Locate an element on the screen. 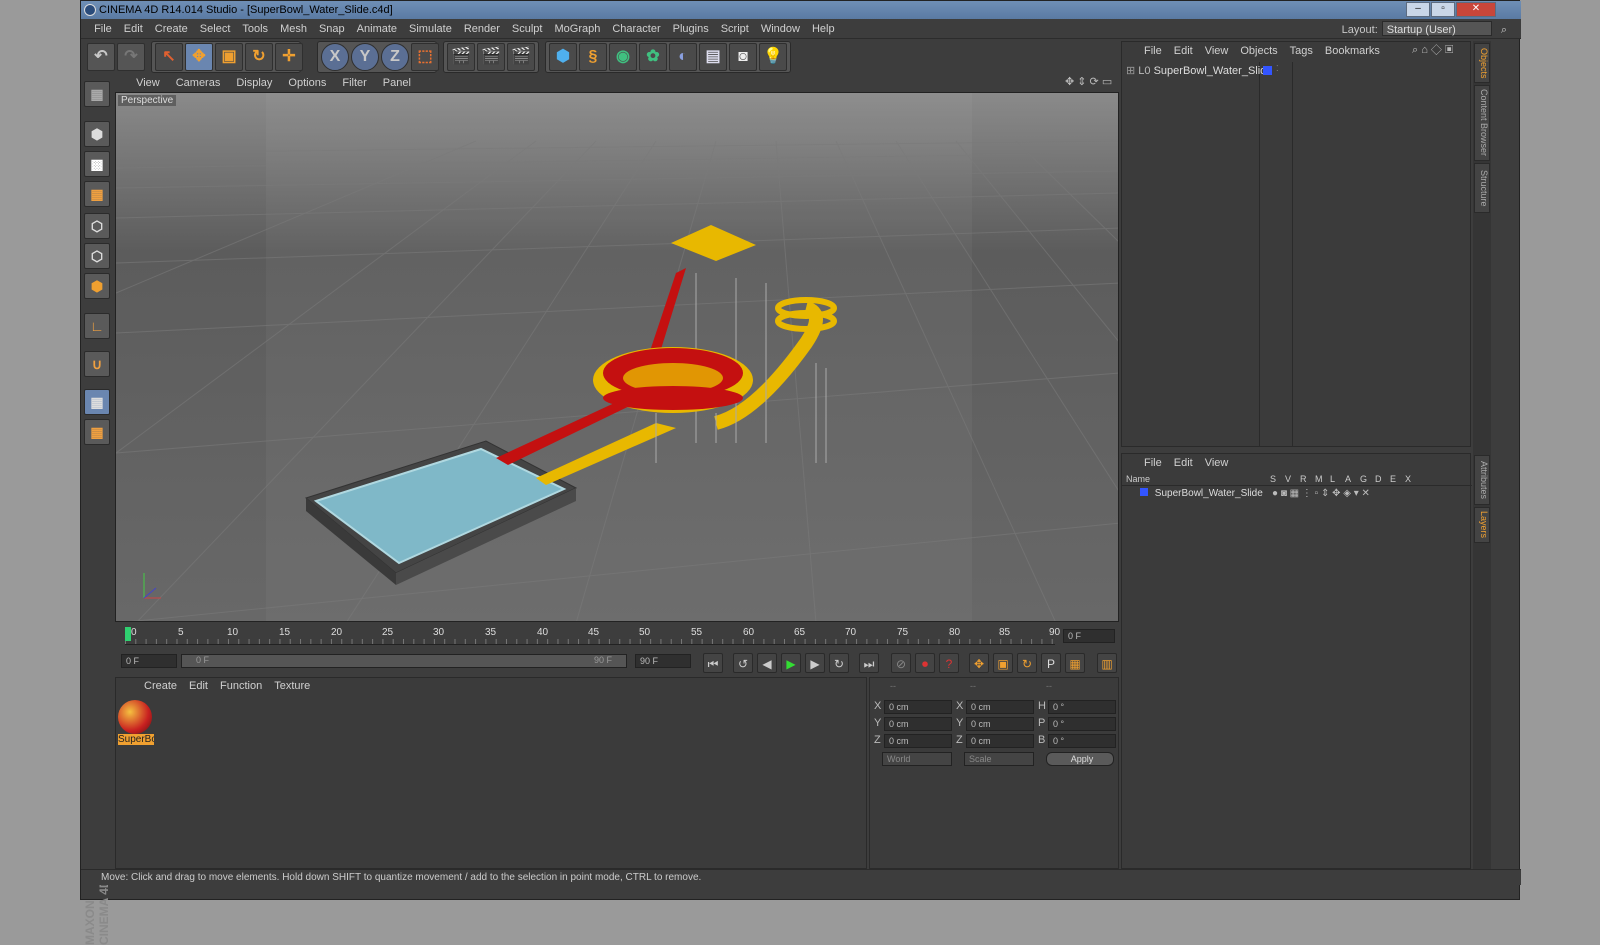  coordinate-system-icon: ⬚ is located at coordinates (425, 57).